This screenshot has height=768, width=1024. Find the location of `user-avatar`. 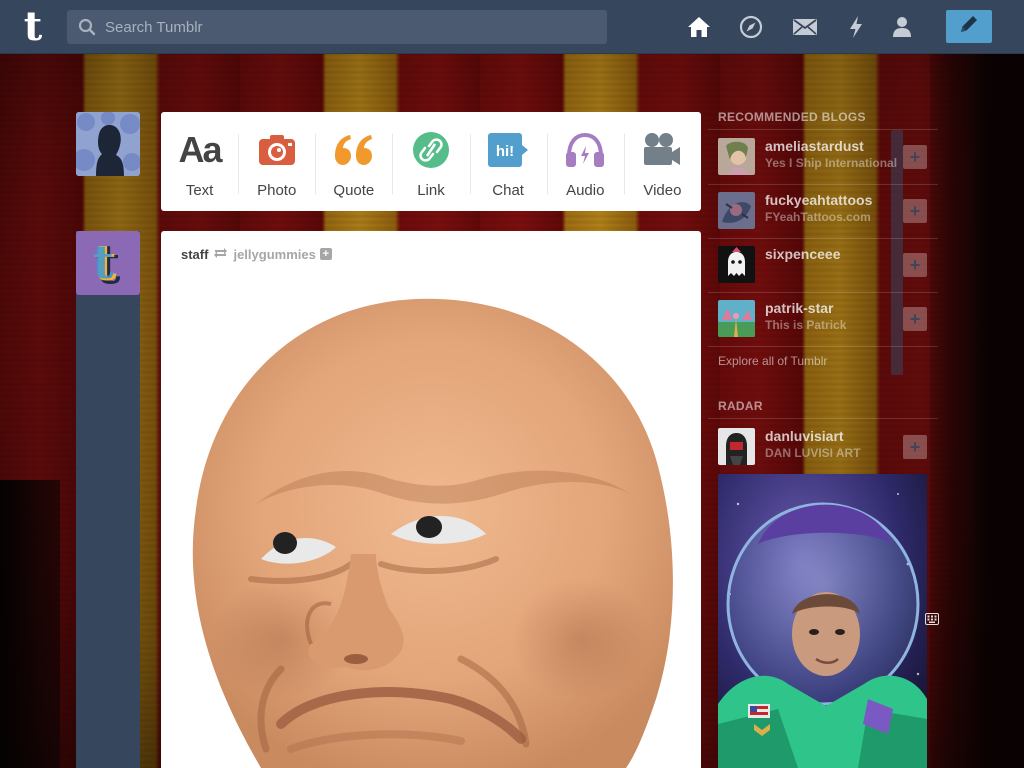

user-avatar is located at coordinates (108, 144).